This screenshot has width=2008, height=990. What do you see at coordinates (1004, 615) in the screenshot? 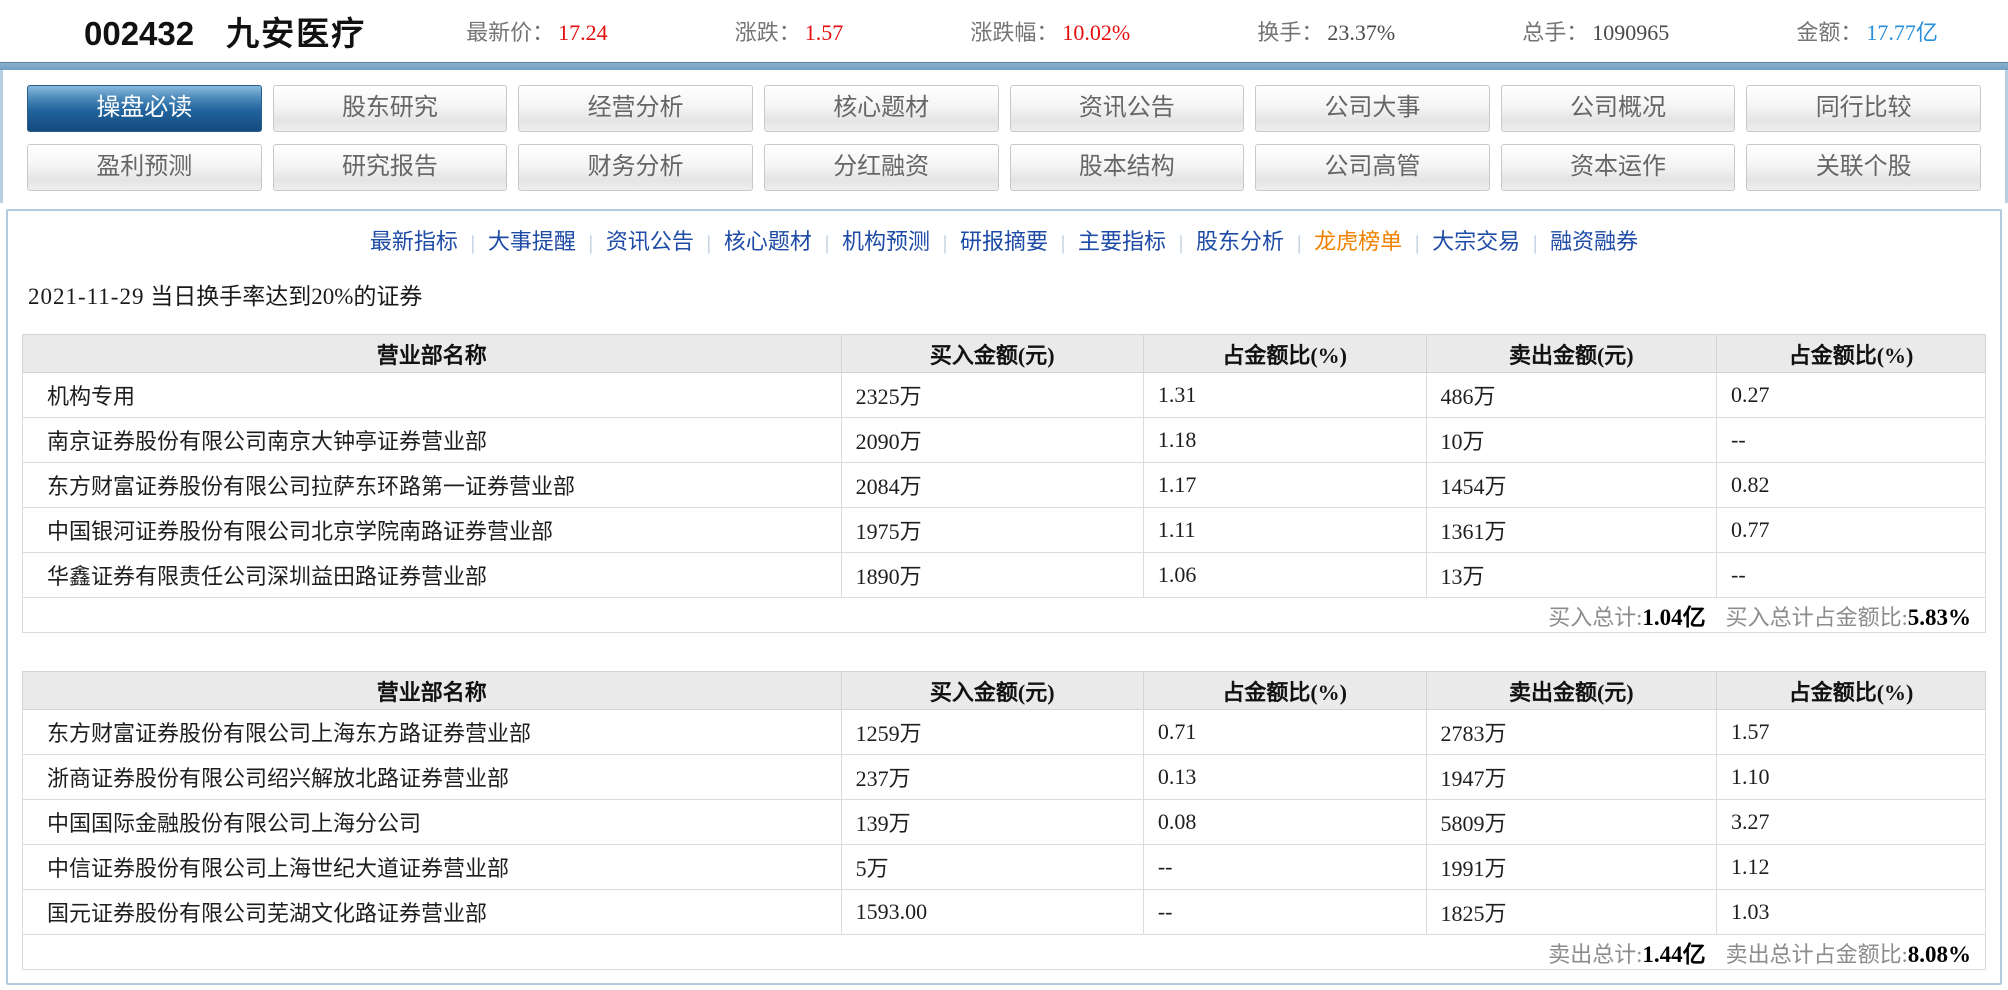
I see `table-footer-cell: 买入总计:1.04亿 买入总计占金额比:5.83%` at bounding box center [1004, 615].